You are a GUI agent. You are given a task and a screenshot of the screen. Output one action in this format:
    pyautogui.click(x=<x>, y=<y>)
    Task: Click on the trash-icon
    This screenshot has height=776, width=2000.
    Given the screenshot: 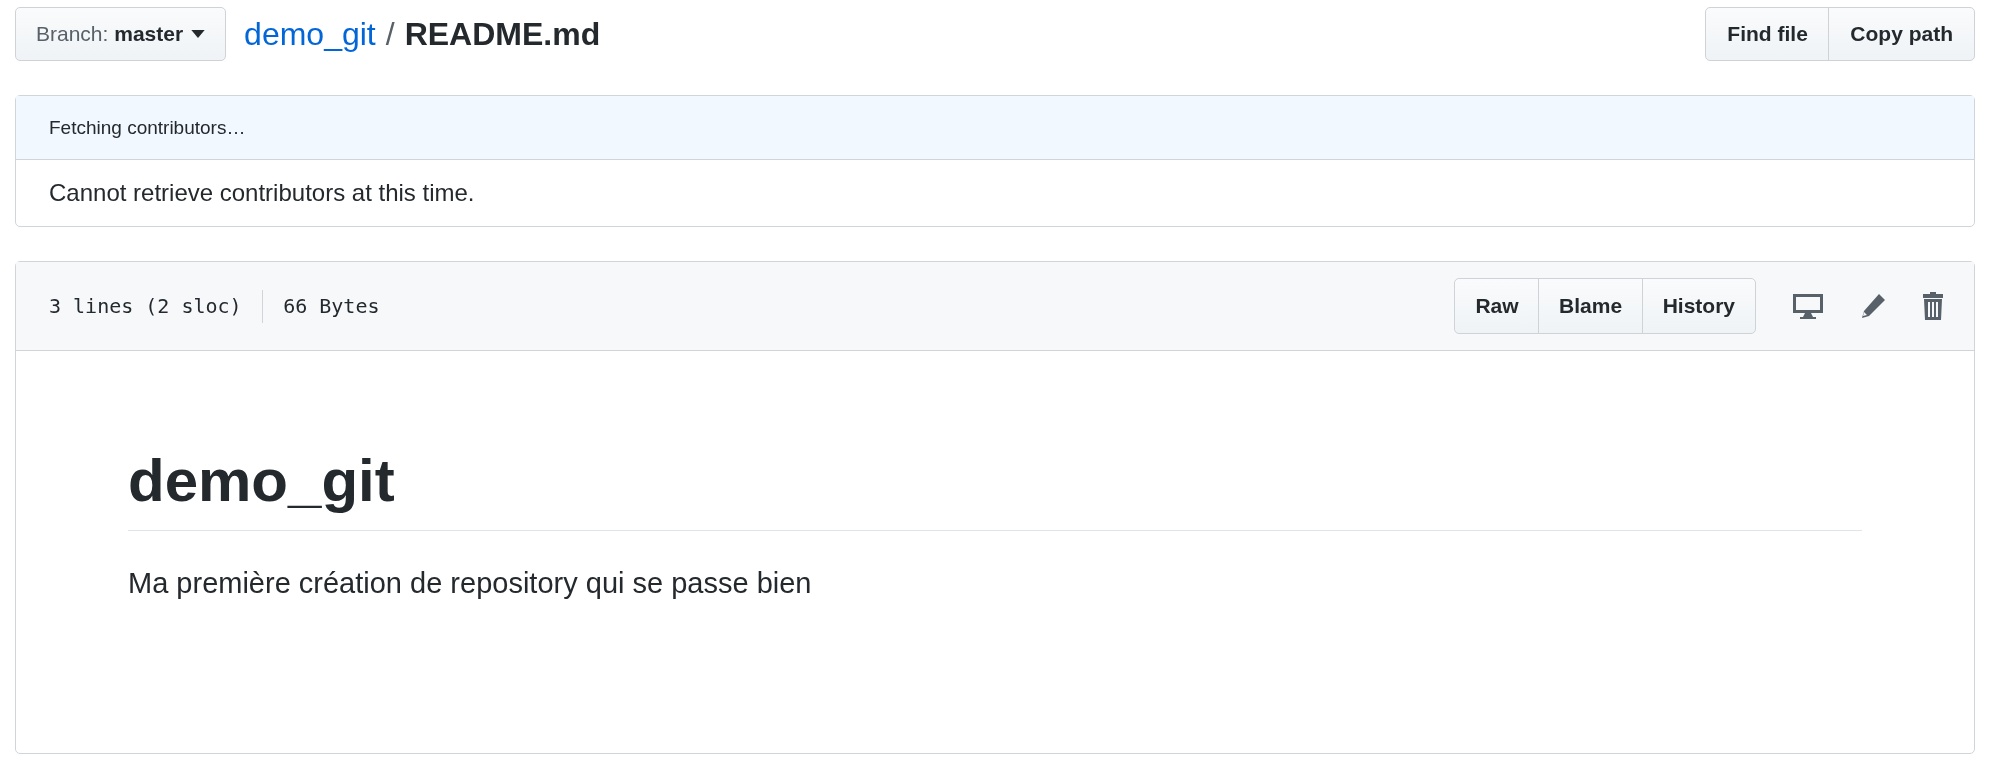 What is the action you would take?
    pyautogui.click(x=1933, y=306)
    